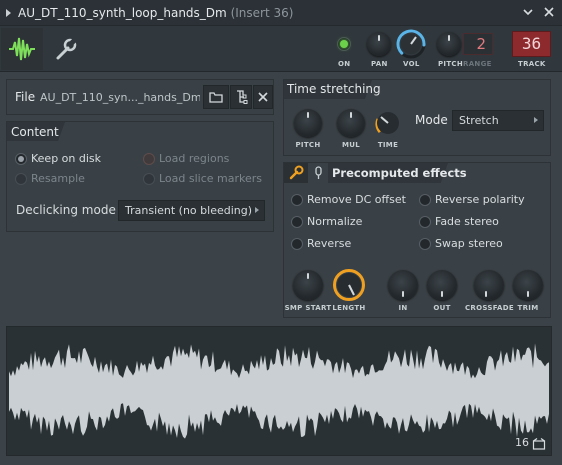 The height and width of the screenshot is (465, 562). Describe the element at coordinates (425, 200) in the screenshot. I see `reverse-polarity-radio` at that location.